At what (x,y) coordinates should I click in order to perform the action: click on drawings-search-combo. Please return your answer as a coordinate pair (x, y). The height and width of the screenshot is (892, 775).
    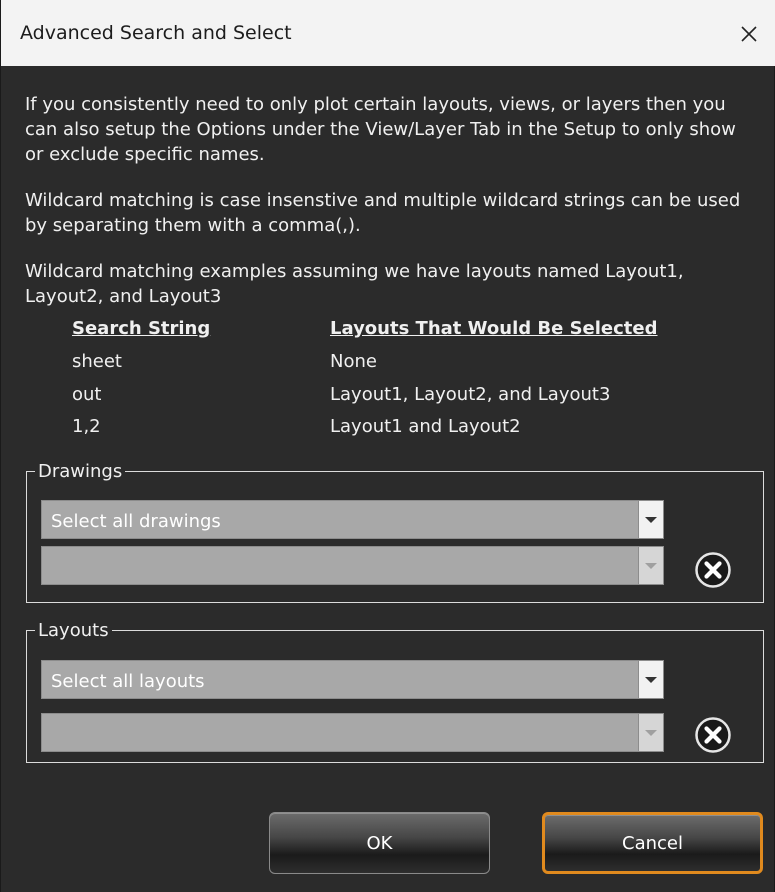
    Looking at the image, I should click on (352, 565).